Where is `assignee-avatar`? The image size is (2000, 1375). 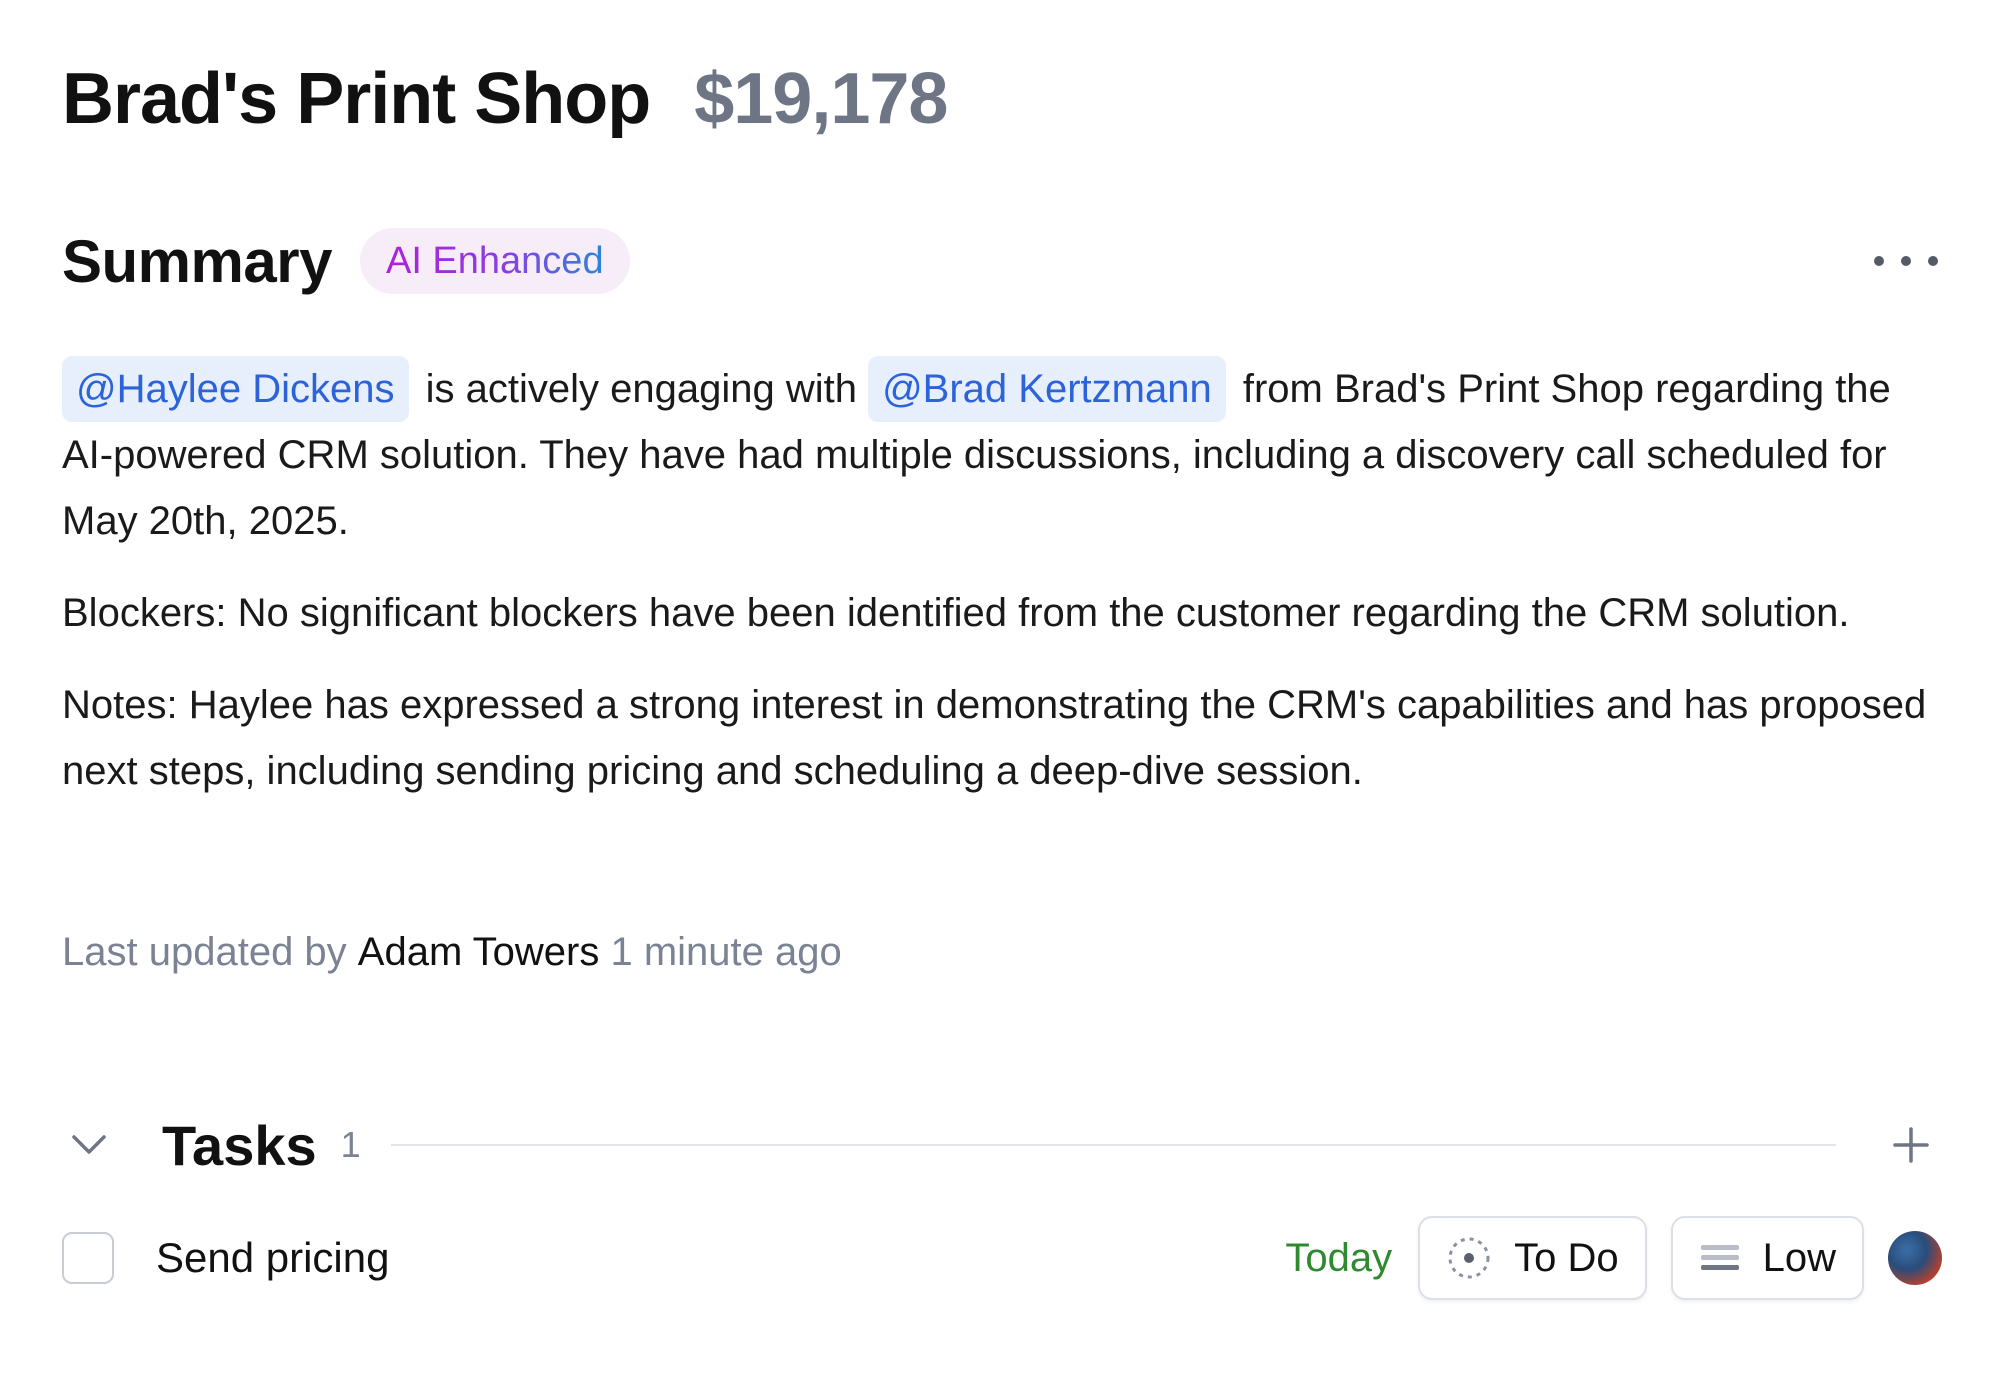
assignee-avatar is located at coordinates (1915, 1258).